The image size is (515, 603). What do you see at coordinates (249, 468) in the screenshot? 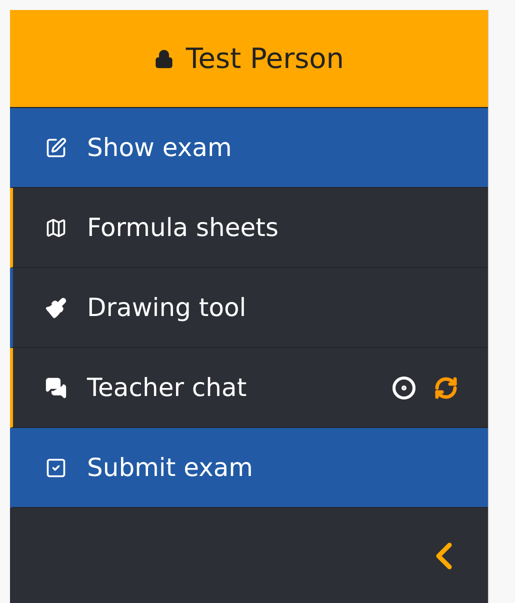
I see `menu-item: Submit exam` at bounding box center [249, 468].